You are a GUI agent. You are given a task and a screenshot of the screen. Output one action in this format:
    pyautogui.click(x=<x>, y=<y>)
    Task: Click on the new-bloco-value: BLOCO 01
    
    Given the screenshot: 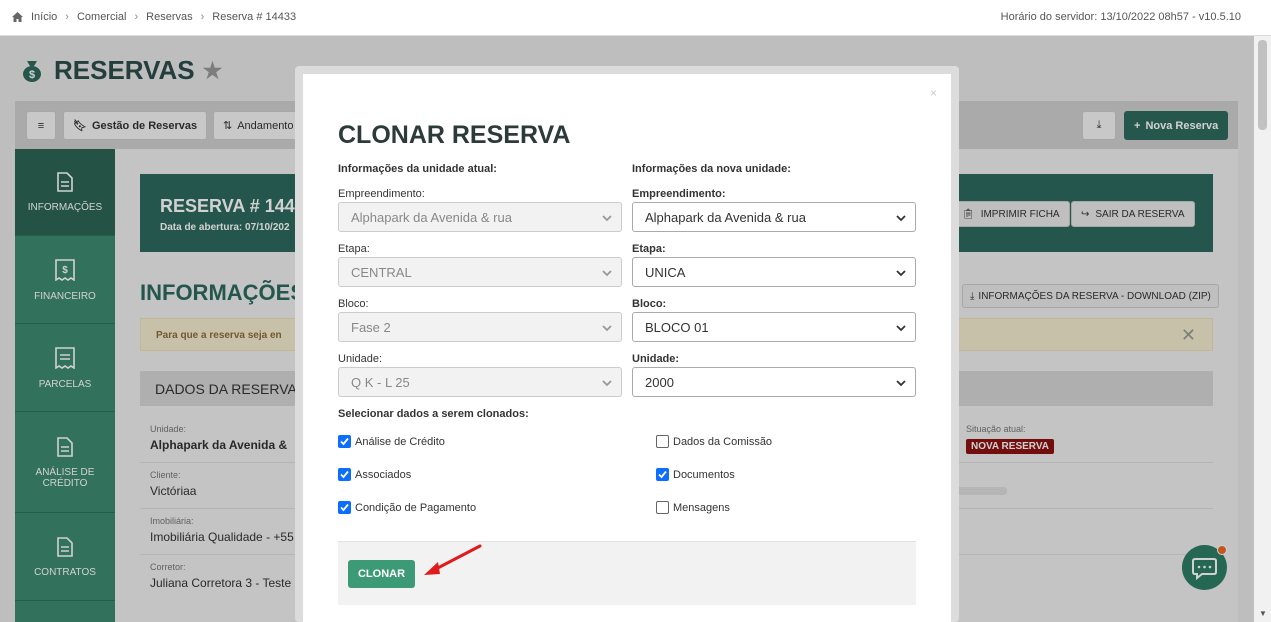 What is the action you would take?
    pyautogui.click(x=677, y=327)
    